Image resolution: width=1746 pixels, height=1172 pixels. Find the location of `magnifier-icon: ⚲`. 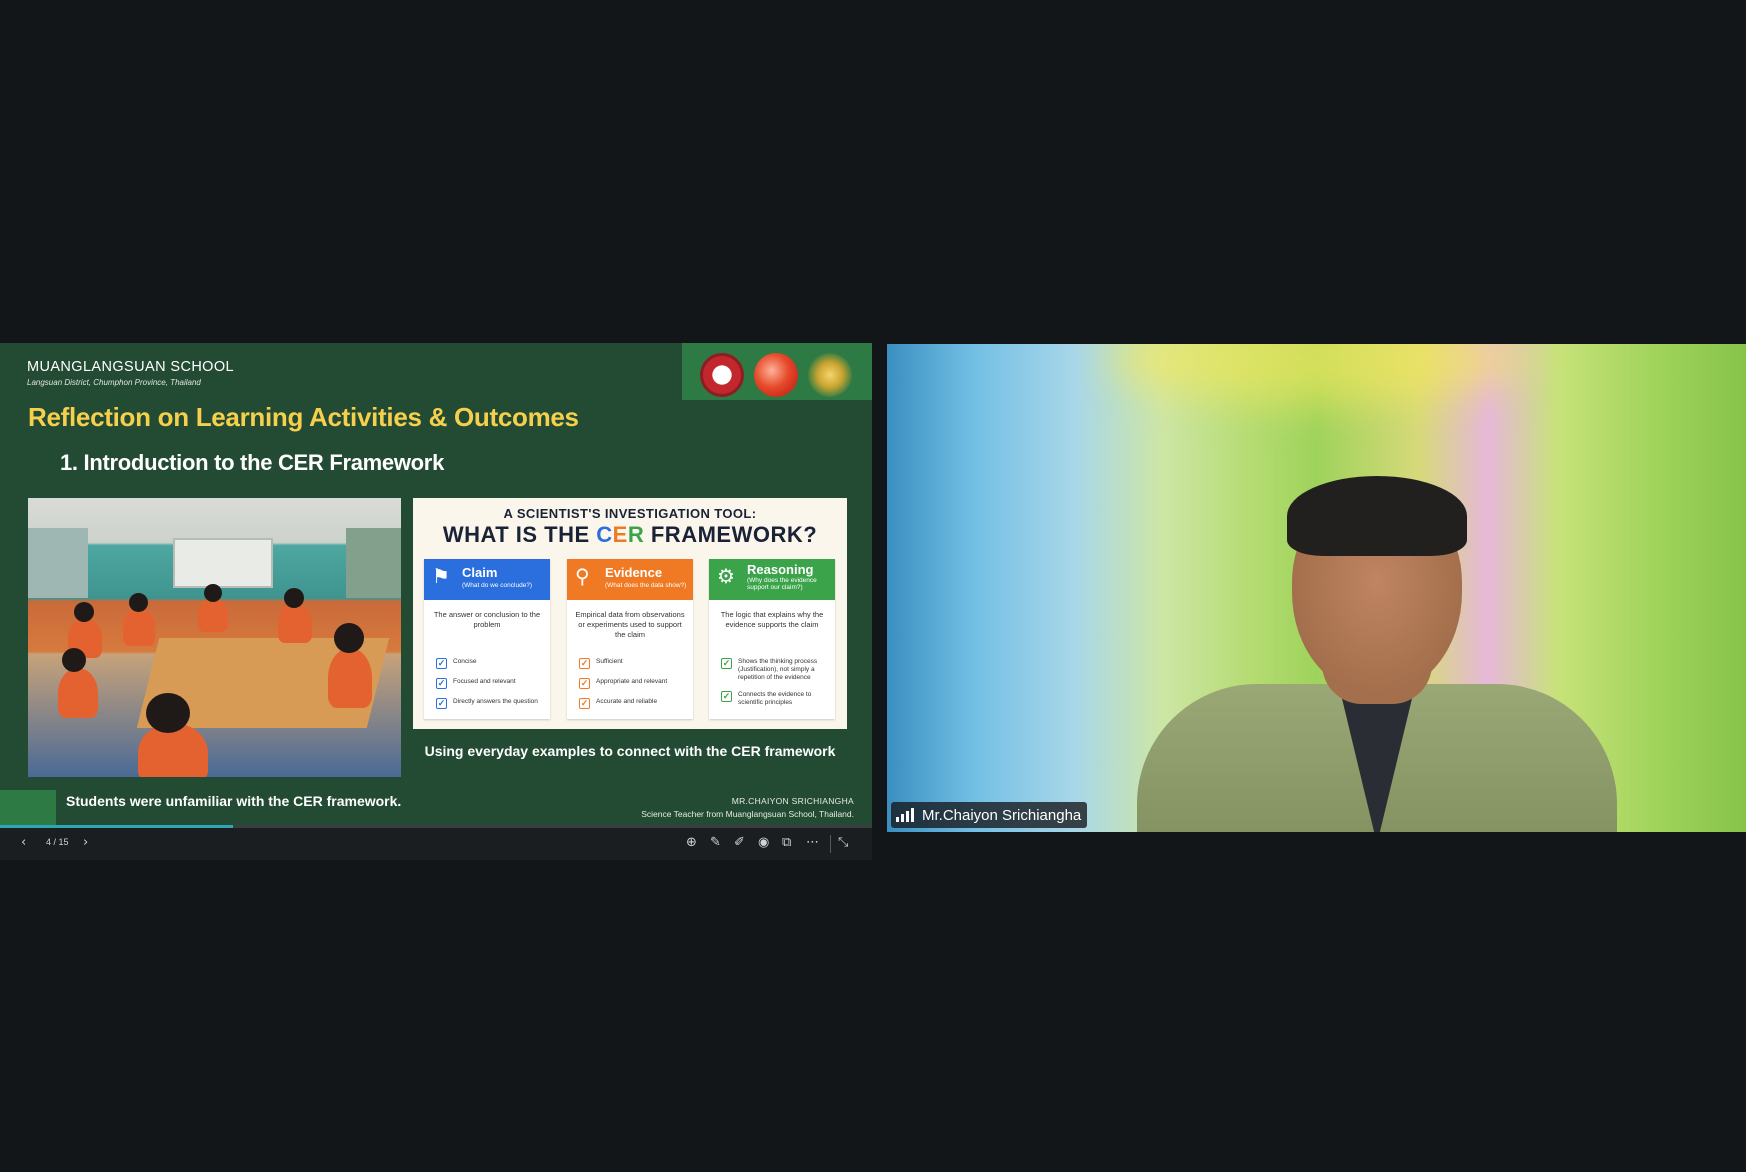

magnifier-icon: ⚲ is located at coordinates (582, 577).